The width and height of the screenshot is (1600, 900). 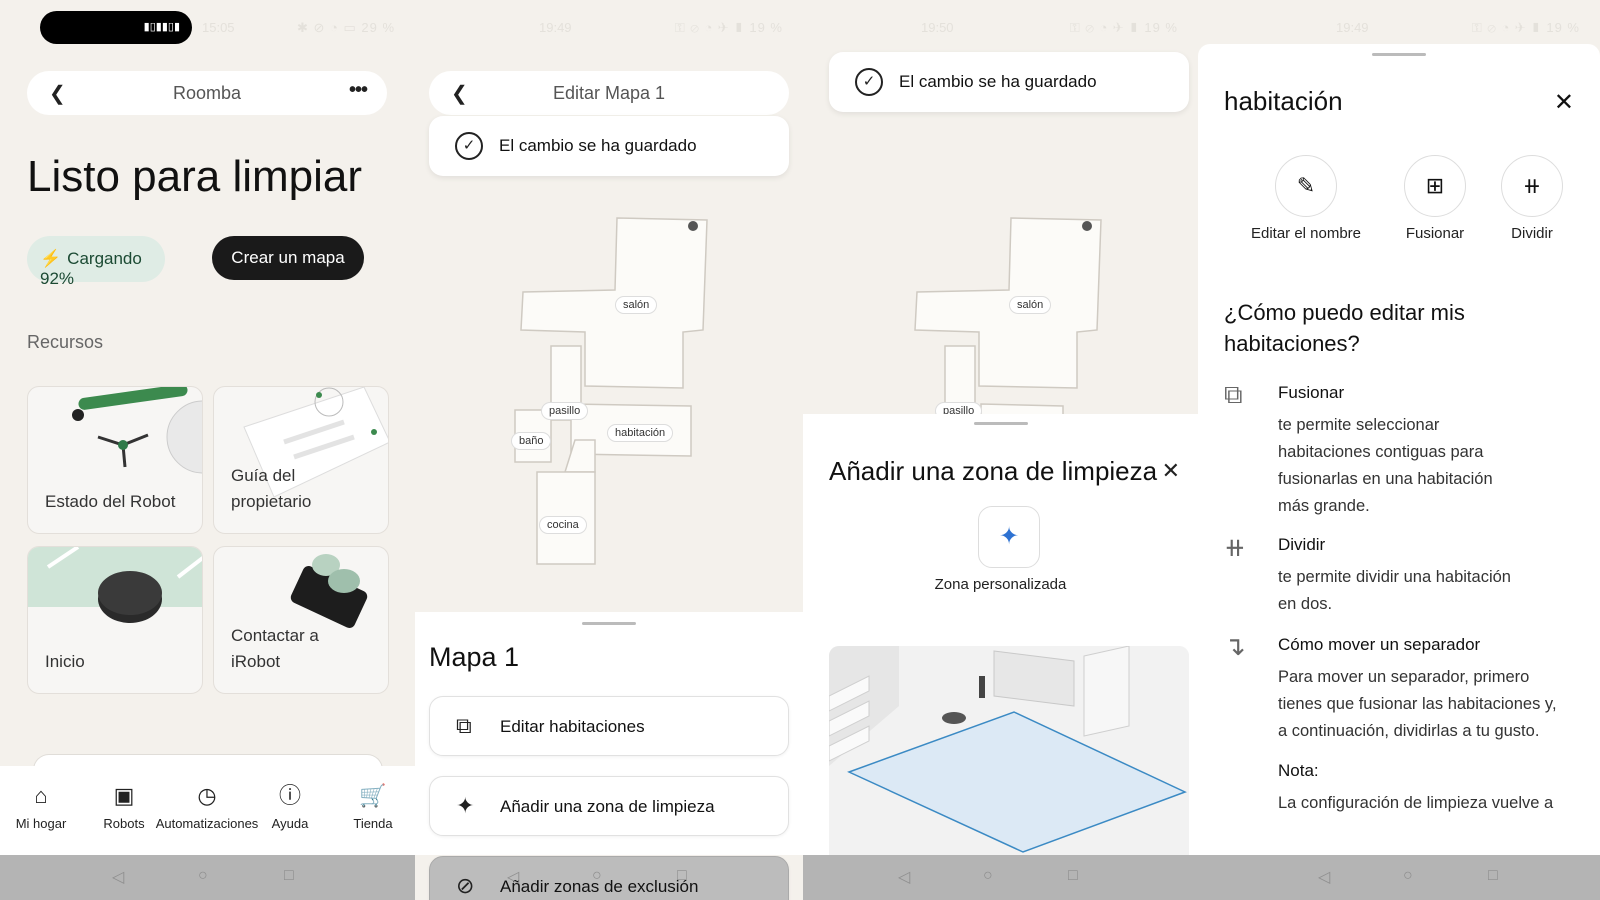 I want to click on help-text: La configuración de limpieza vuelve a, so click(x=1433, y=803).